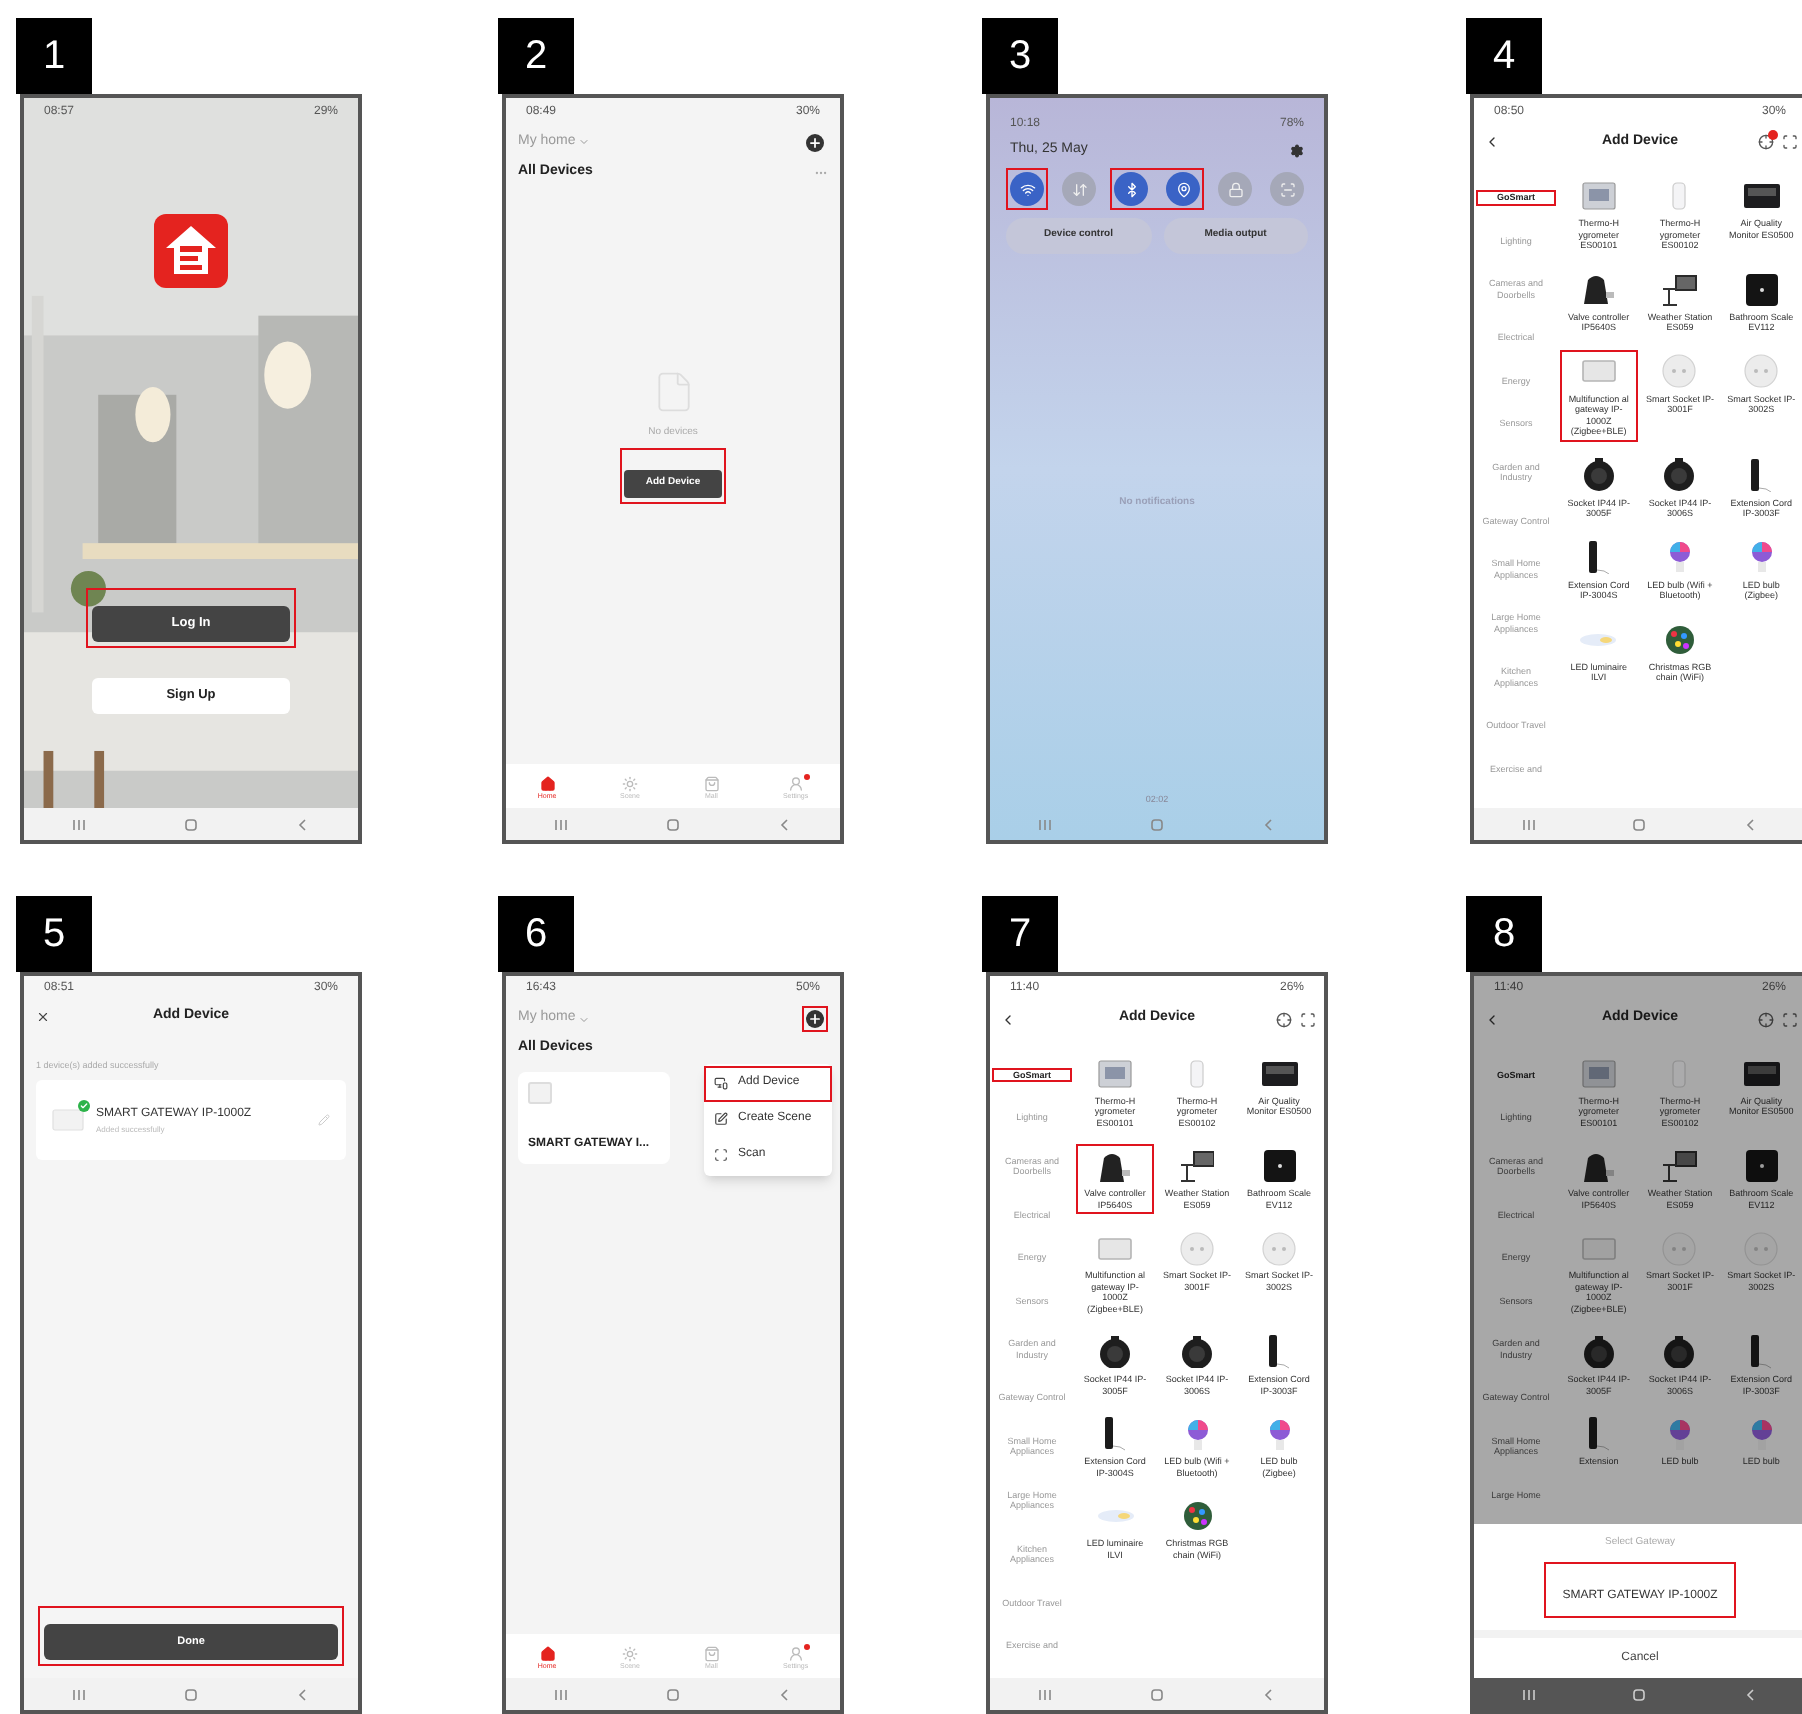 The image size is (1802, 1714). I want to click on valve-icon, so click(1115, 1166).